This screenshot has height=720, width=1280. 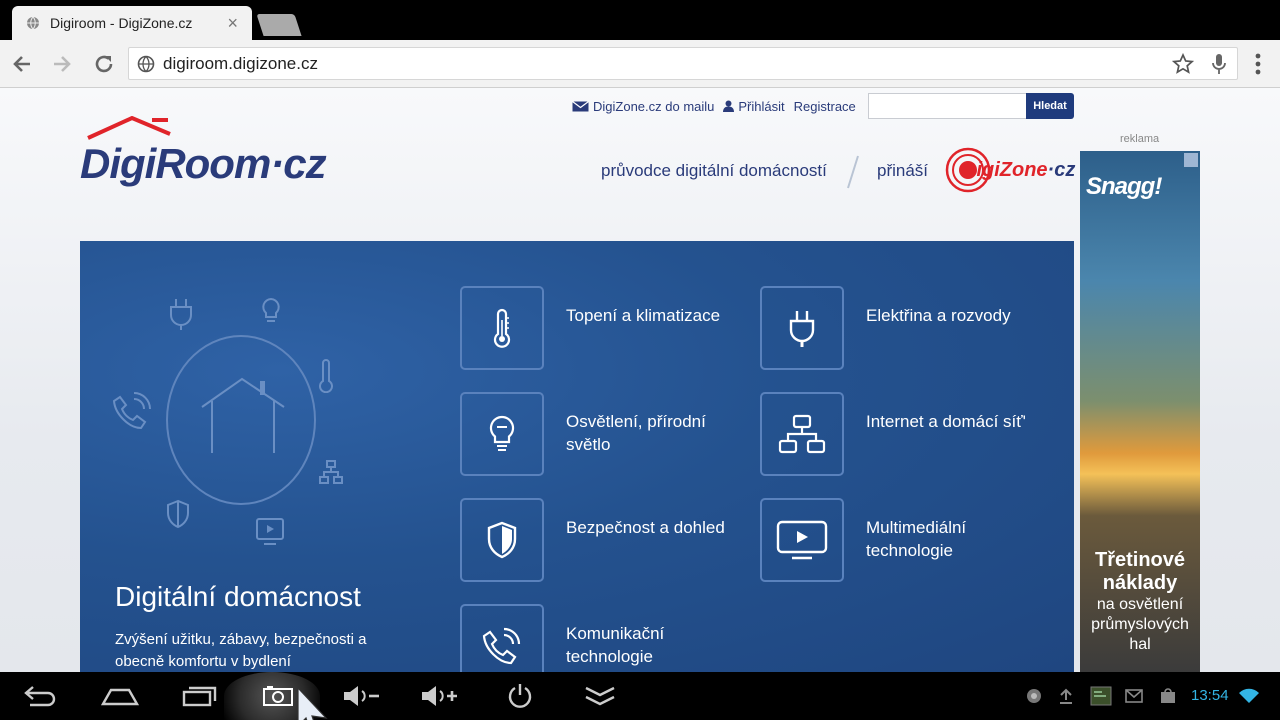 I want to click on upload-icon, so click(x=1066, y=696).